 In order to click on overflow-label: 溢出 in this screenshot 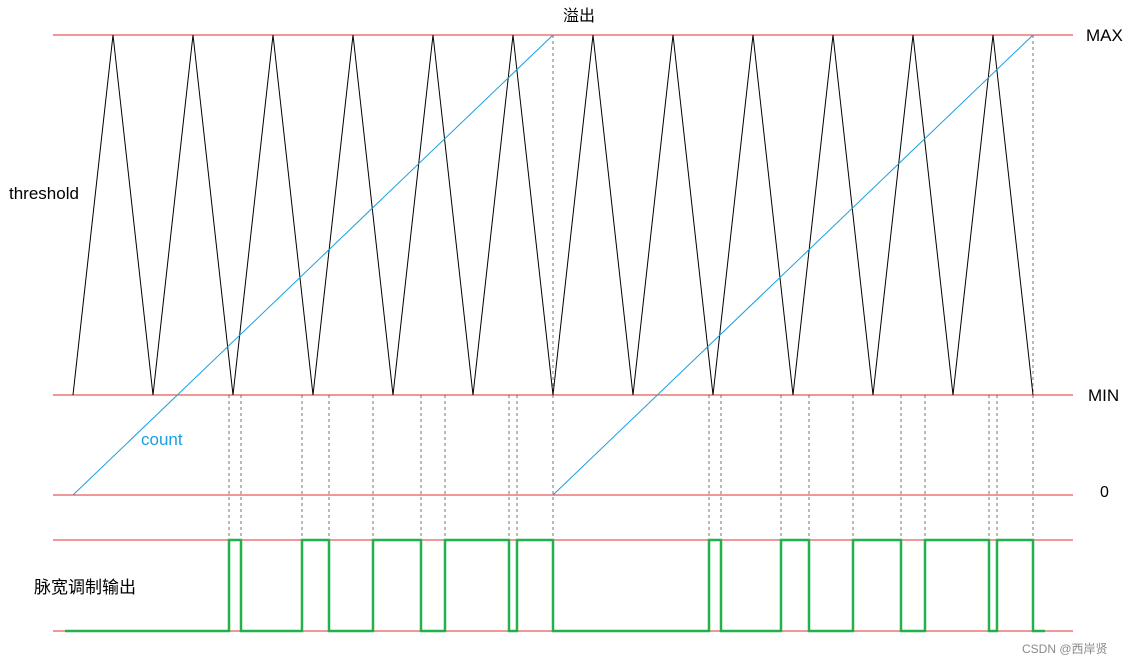, I will do `click(579, 16)`.